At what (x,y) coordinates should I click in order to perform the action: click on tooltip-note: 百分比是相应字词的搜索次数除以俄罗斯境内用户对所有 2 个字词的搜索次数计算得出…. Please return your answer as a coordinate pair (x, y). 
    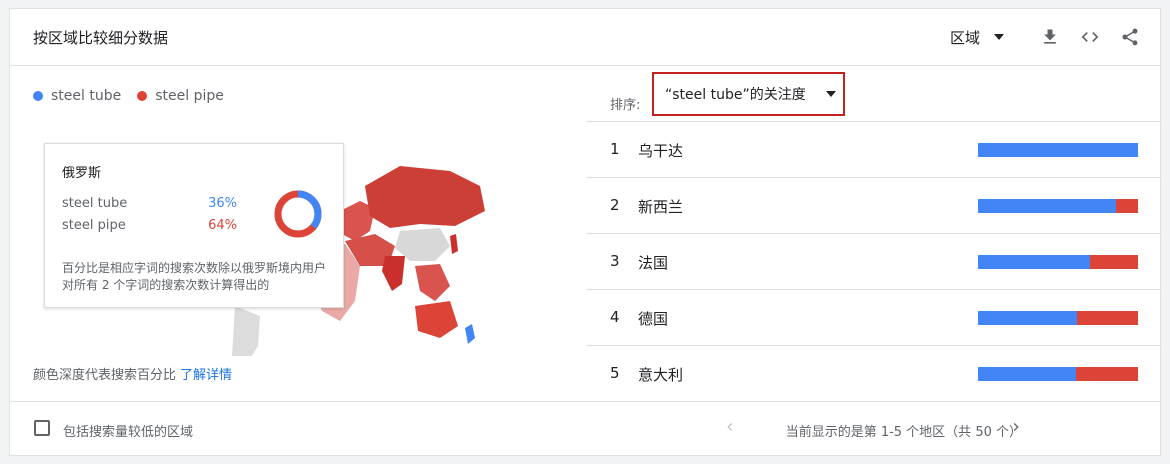
    Looking at the image, I should click on (194, 276).